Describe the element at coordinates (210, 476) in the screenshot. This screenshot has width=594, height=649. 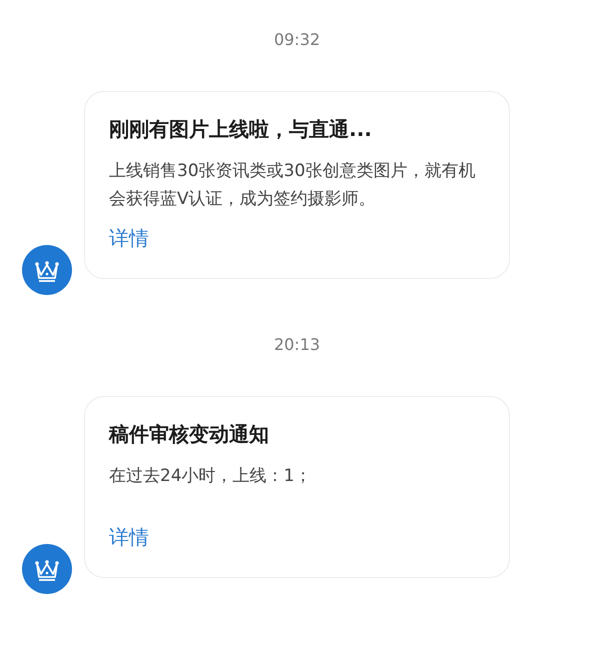
I see `message-body: 在过去24小时，上线：1；` at that location.